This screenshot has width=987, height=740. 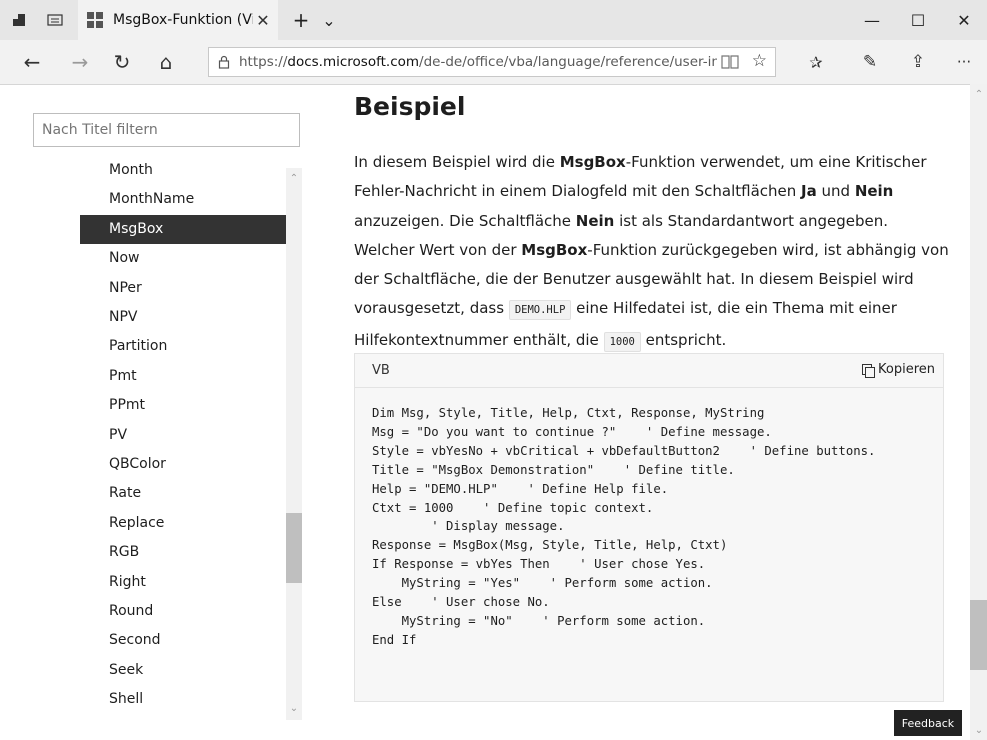 I want to click on tab-list-chevron-icon: ⌄, so click(x=329, y=20).